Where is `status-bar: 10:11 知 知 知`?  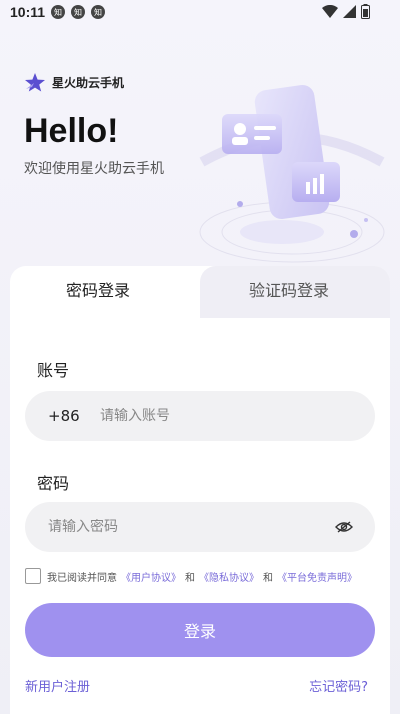
status-bar: 10:11 知 知 知 is located at coordinates (200, 12).